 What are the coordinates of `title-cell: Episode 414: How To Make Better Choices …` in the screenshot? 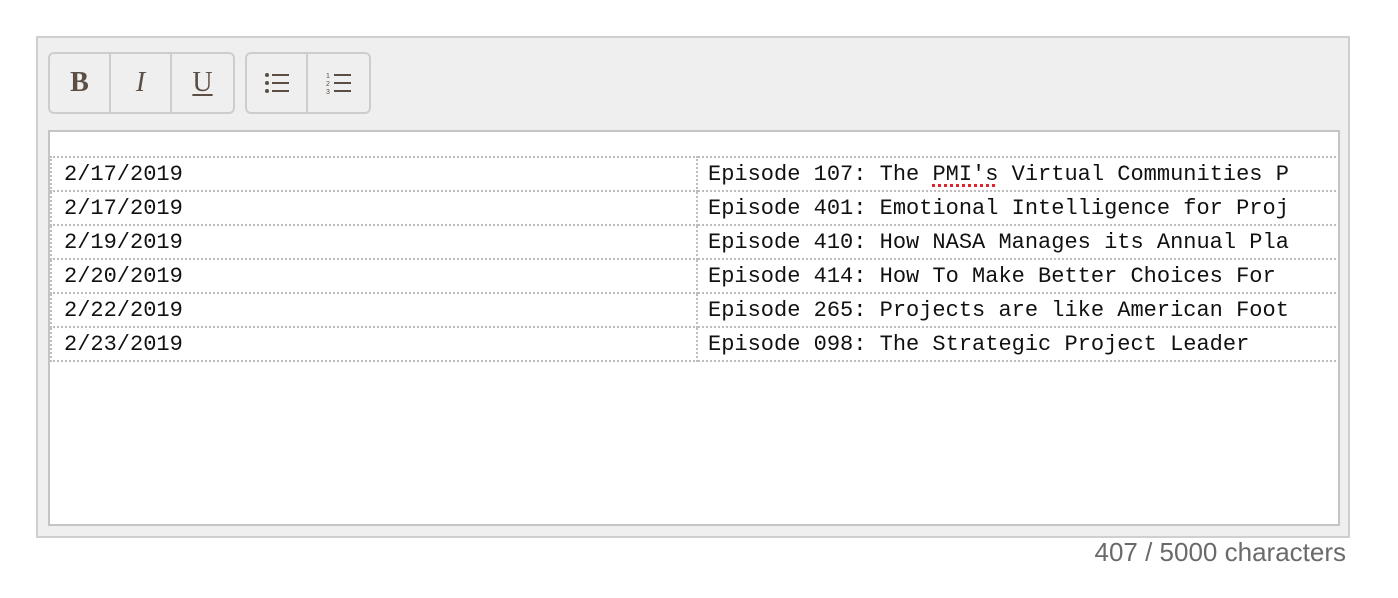 It's located at (1017, 276).